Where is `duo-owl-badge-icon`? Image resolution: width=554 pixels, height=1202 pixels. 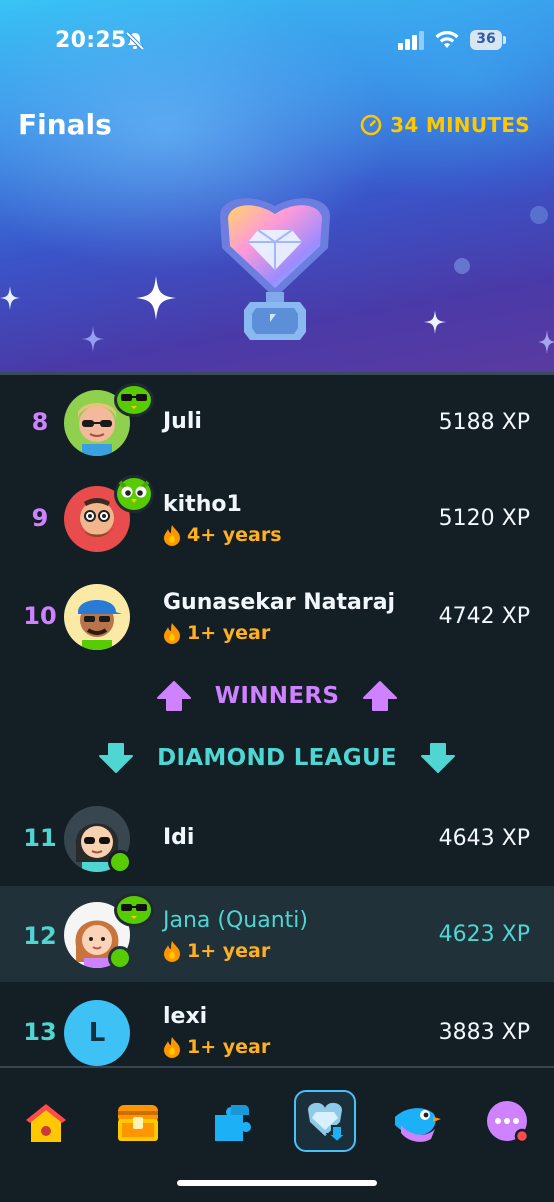
duo-owl-badge-icon is located at coordinates (134, 494).